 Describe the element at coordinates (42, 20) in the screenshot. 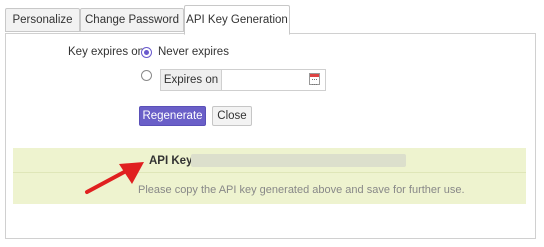

I see `tab-personalize: Personalize` at that location.